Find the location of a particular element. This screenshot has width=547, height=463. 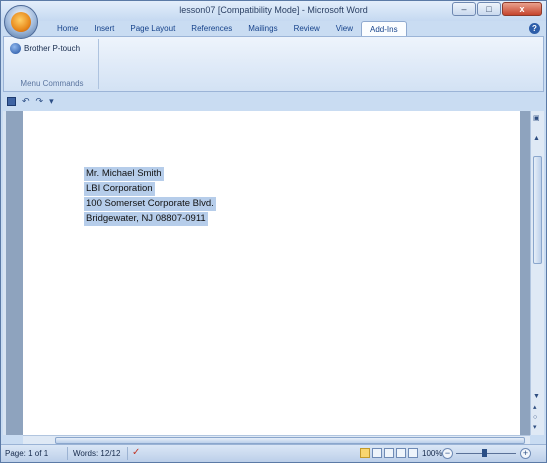

office-logo-icon is located at coordinates (21, 22).